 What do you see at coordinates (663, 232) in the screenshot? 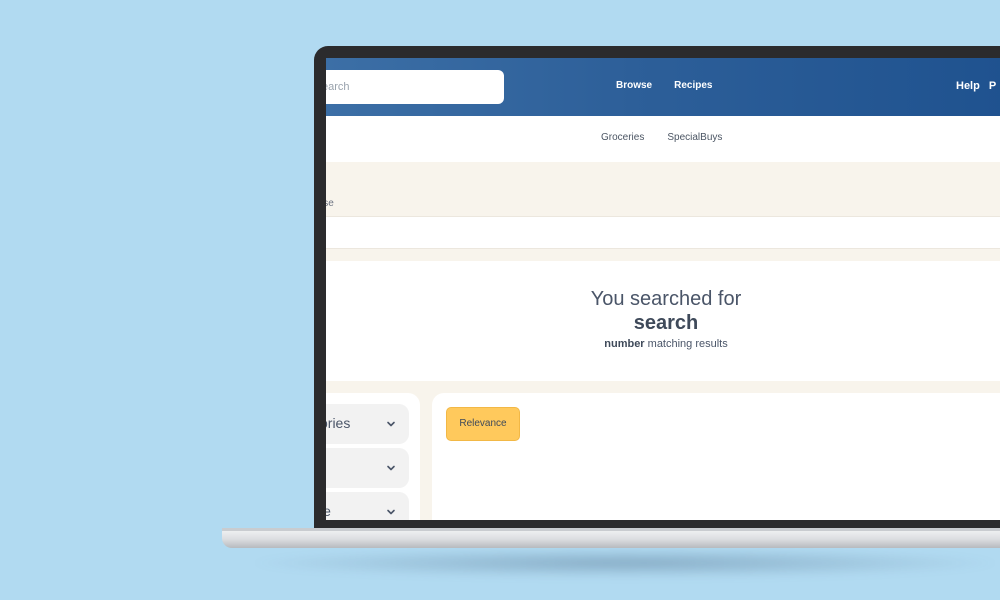
I see `toolbar-strip` at bounding box center [663, 232].